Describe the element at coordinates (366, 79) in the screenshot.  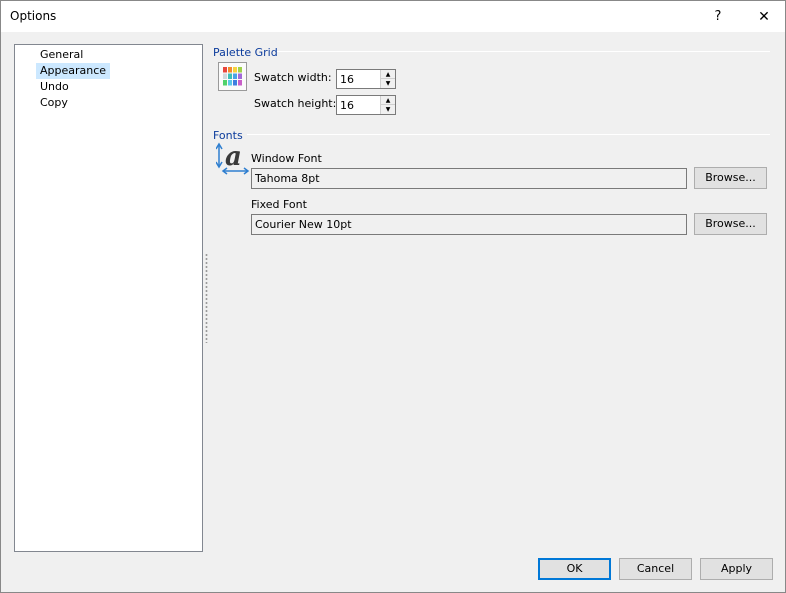
I see `swatch-width-spinner: 16 ▲ ▼` at that location.